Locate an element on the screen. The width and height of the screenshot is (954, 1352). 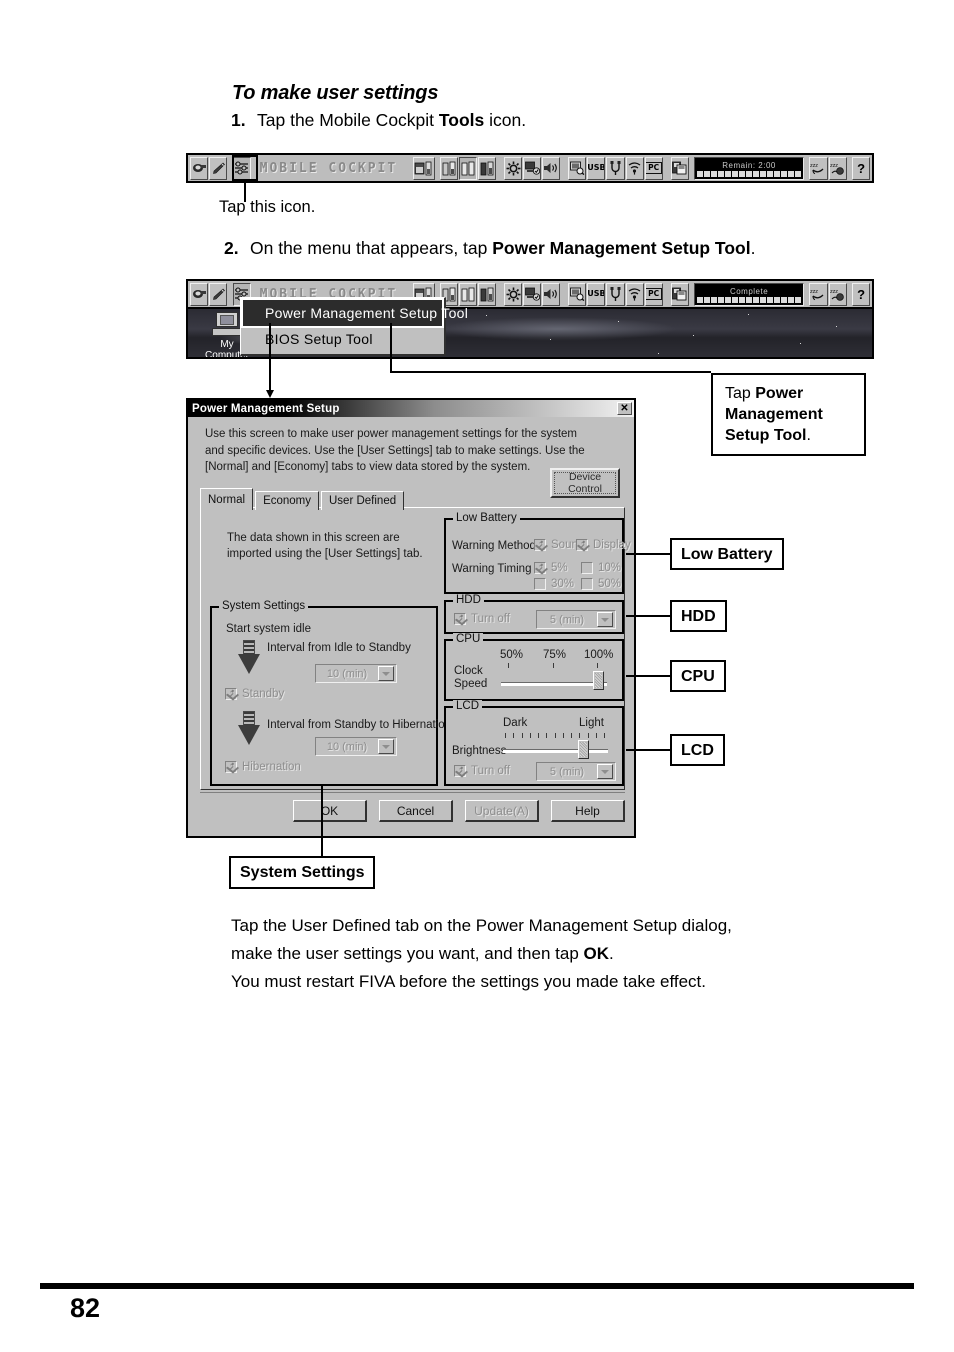
system-settings-leader is located at coordinates (322, 821).